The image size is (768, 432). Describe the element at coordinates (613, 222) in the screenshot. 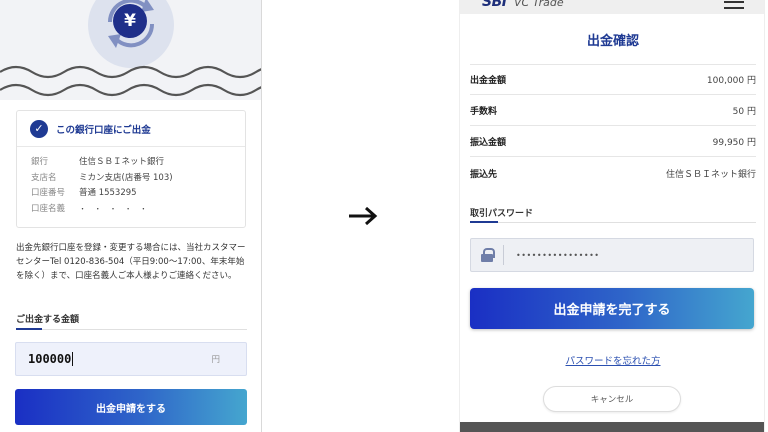

I see `password-divider` at that location.